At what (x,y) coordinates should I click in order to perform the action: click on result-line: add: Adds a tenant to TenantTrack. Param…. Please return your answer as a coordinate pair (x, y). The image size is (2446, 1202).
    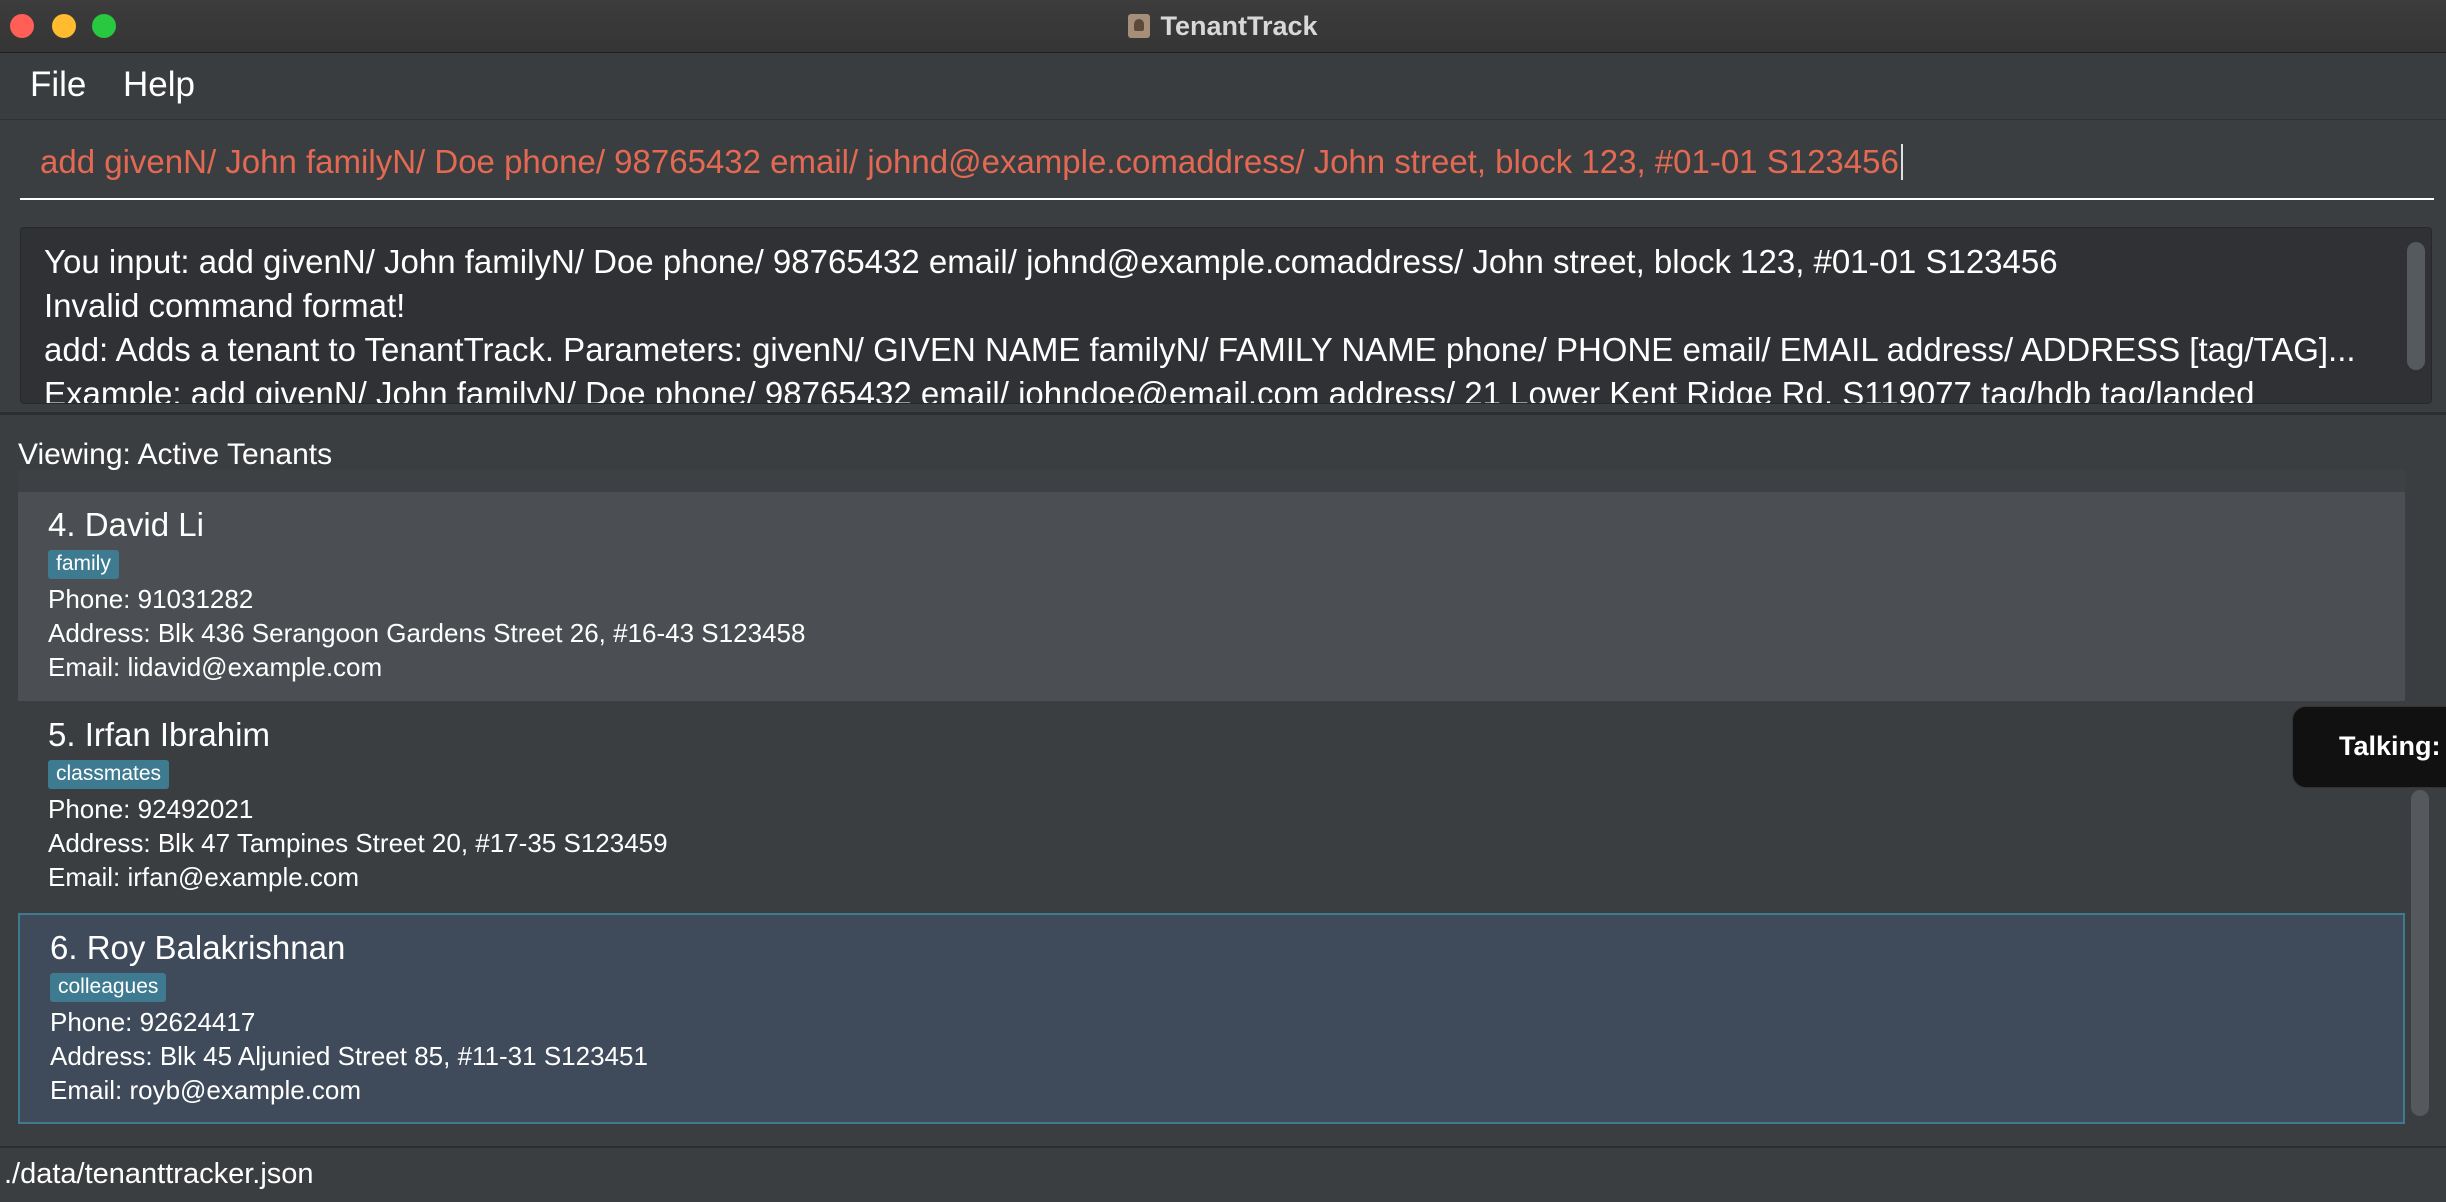
    Looking at the image, I should click on (1200, 349).